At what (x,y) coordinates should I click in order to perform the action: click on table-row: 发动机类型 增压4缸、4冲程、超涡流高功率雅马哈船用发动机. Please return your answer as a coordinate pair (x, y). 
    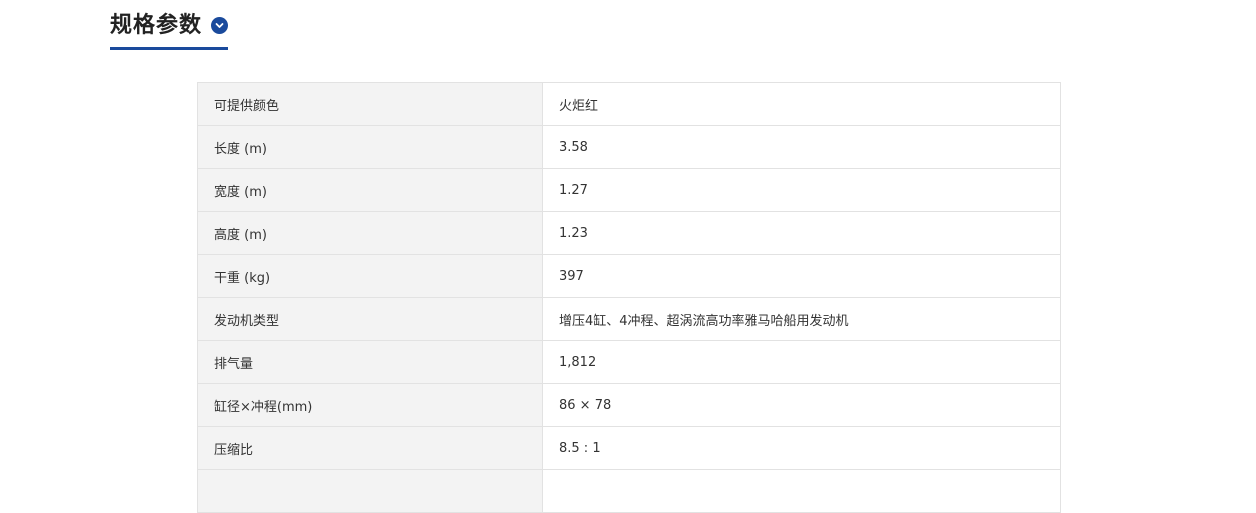
    Looking at the image, I should click on (629, 319).